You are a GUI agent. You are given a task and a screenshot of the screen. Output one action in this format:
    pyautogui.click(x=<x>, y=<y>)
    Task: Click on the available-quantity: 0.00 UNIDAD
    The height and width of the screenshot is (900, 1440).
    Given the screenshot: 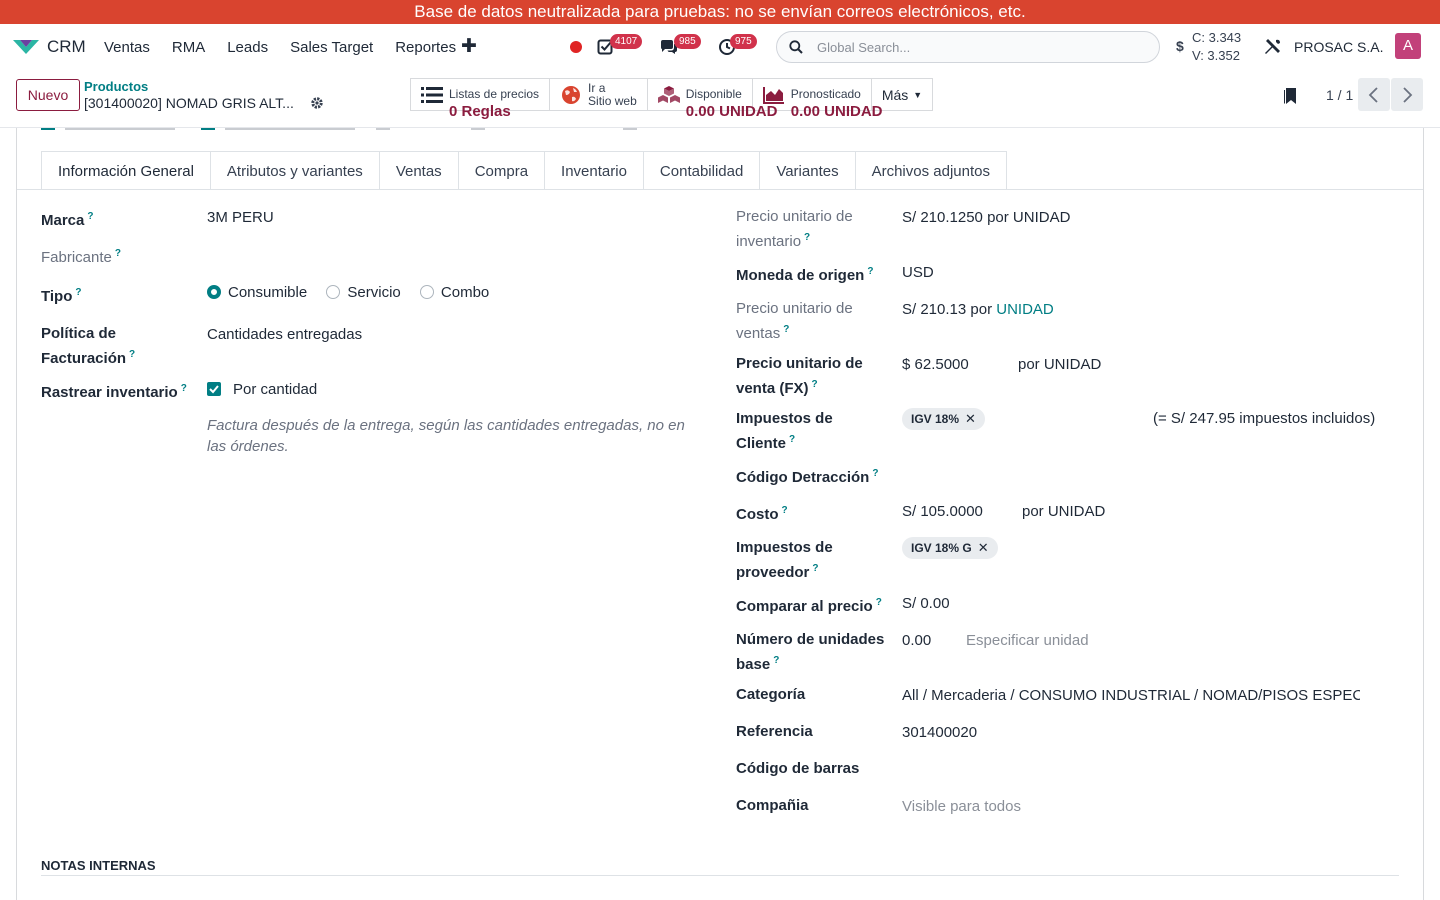 What is the action you would take?
    pyautogui.click(x=731, y=111)
    